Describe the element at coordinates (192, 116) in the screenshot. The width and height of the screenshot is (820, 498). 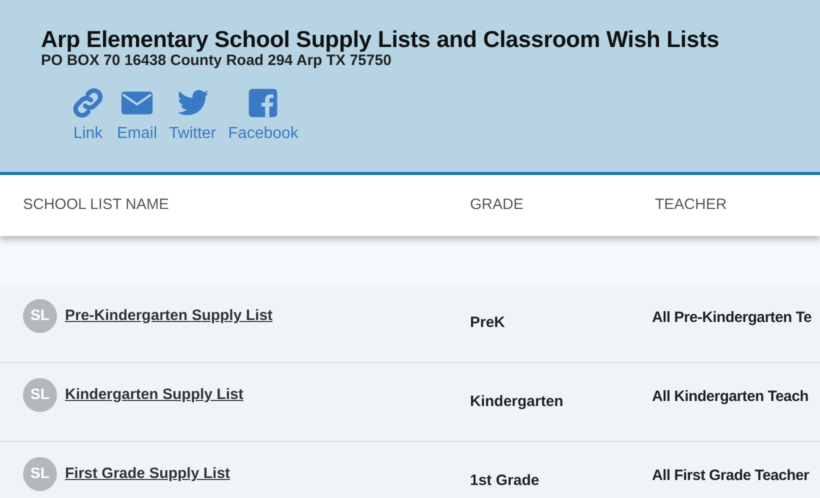
I see `share-link: Twitter` at that location.